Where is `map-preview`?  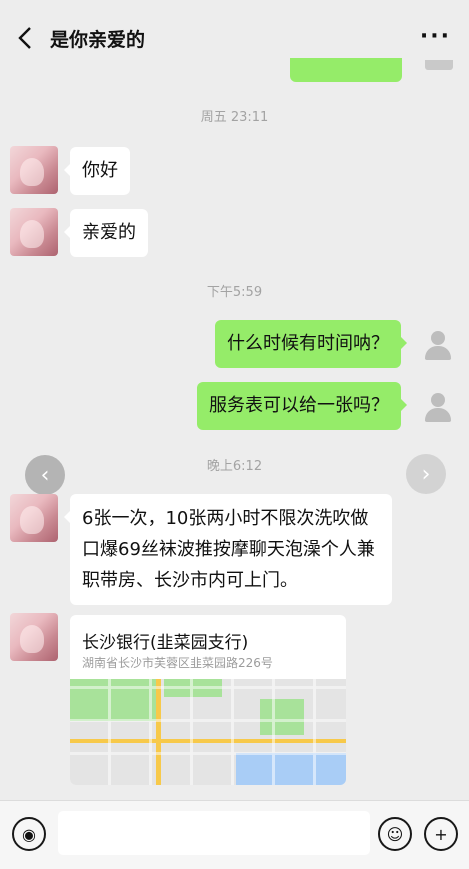
map-preview is located at coordinates (208, 732).